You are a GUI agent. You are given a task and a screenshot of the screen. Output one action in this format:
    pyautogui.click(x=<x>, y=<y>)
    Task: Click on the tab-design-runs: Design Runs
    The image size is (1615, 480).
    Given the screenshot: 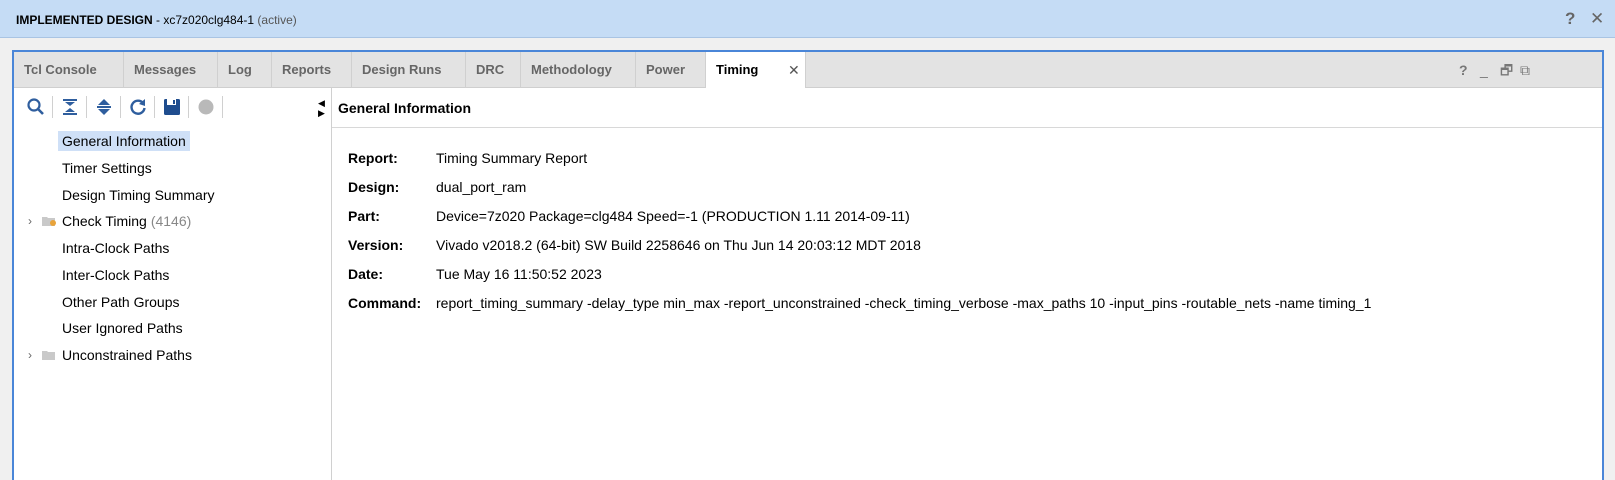 What is the action you would take?
    pyautogui.click(x=409, y=70)
    